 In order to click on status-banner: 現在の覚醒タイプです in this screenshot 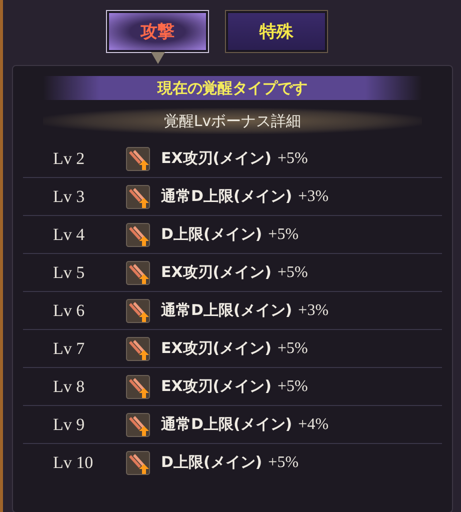, I will do `click(232, 88)`.